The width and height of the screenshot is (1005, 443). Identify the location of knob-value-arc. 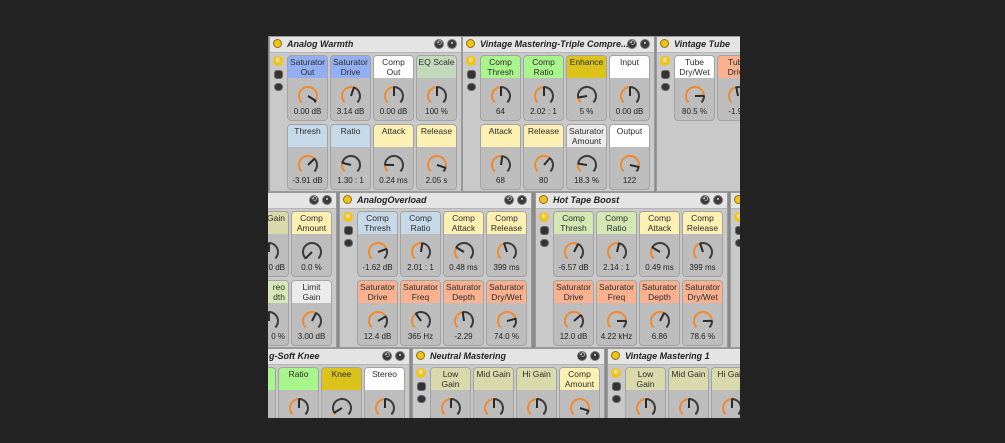
(501, 251).